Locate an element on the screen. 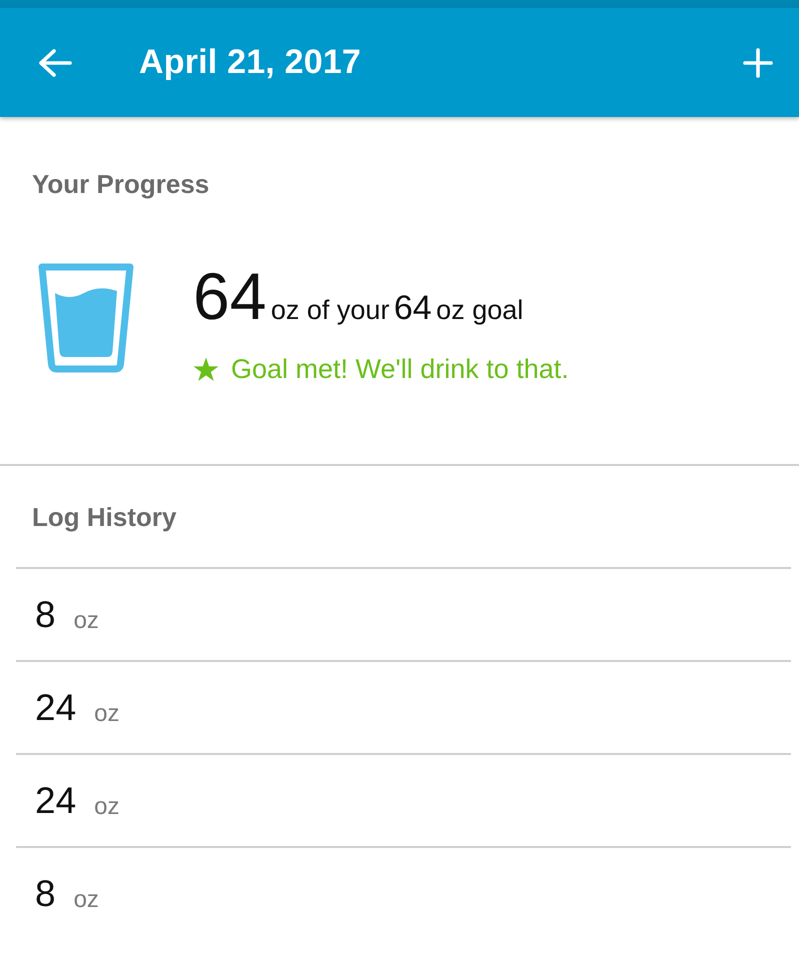  back-button is located at coordinates (55, 63).